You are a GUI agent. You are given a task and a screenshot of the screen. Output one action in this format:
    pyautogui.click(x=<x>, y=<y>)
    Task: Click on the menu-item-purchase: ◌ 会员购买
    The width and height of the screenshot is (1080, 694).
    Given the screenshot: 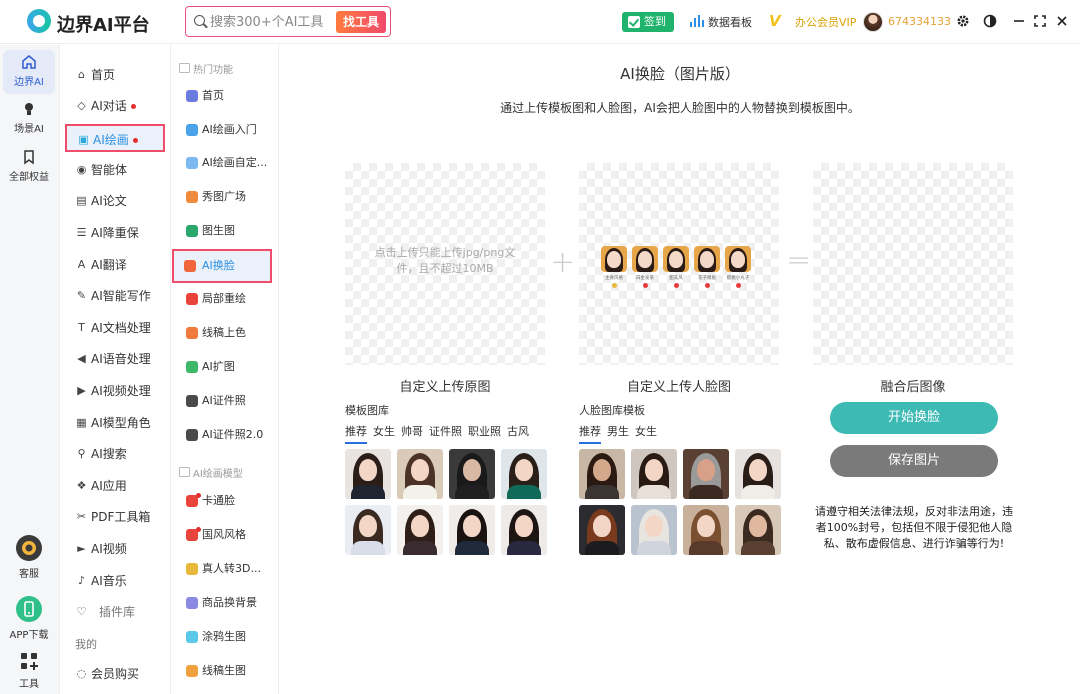 What is the action you would take?
    pyautogui.click(x=107, y=674)
    